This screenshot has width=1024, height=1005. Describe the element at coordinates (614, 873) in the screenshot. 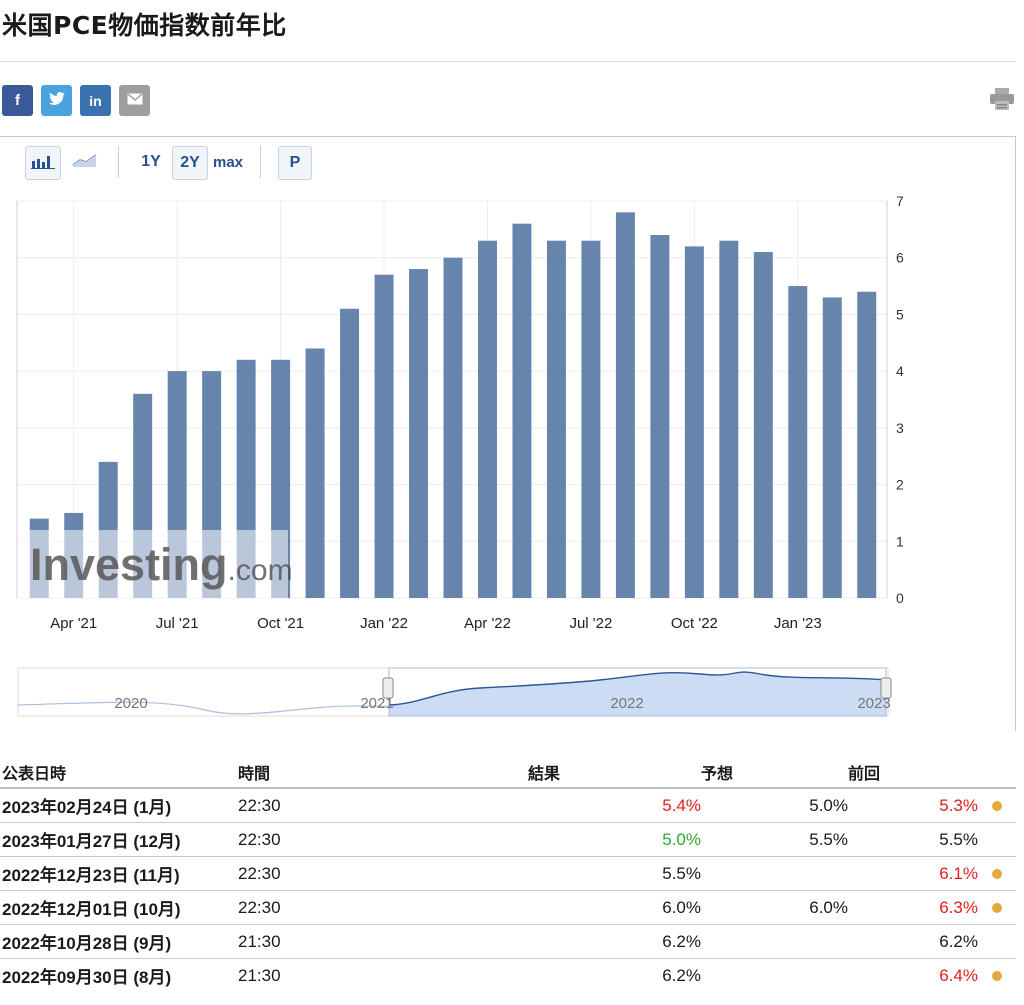

I see `actual-value-cell: 5.5%` at that location.